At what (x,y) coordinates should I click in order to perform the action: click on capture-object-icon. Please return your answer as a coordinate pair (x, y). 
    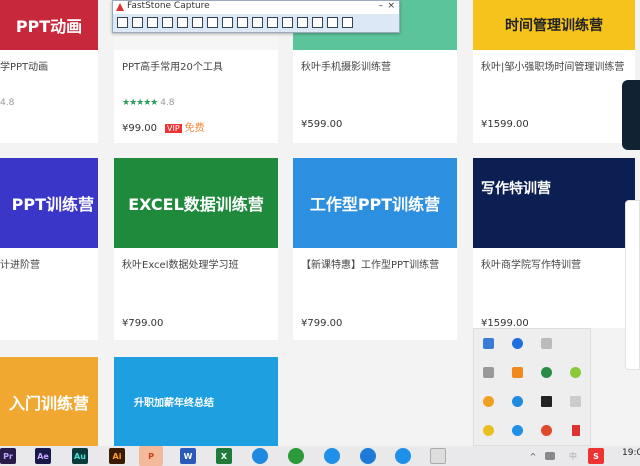
    Looking at the image, I should click on (152, 22).